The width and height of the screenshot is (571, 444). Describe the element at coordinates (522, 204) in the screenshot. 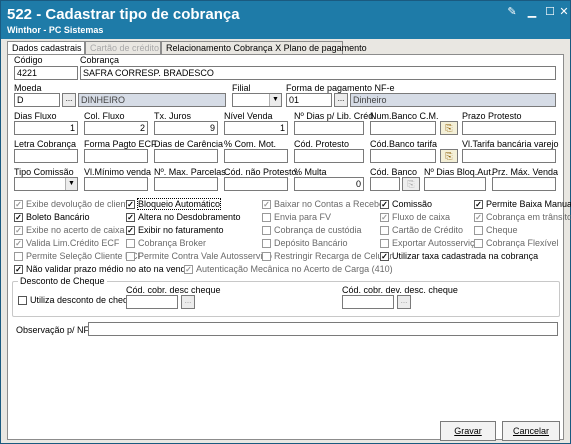

I see `option-checkbox: ✓ Permite Baixa Manual` at that location.